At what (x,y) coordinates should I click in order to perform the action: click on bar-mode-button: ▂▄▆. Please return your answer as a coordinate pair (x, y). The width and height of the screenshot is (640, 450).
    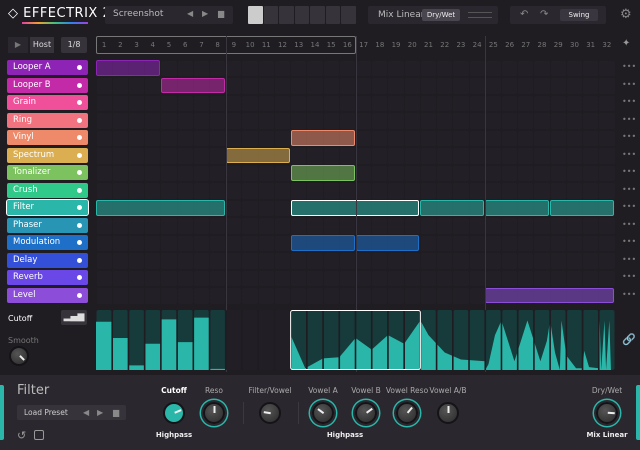
    Looking at the image, I should click on (74, 317).